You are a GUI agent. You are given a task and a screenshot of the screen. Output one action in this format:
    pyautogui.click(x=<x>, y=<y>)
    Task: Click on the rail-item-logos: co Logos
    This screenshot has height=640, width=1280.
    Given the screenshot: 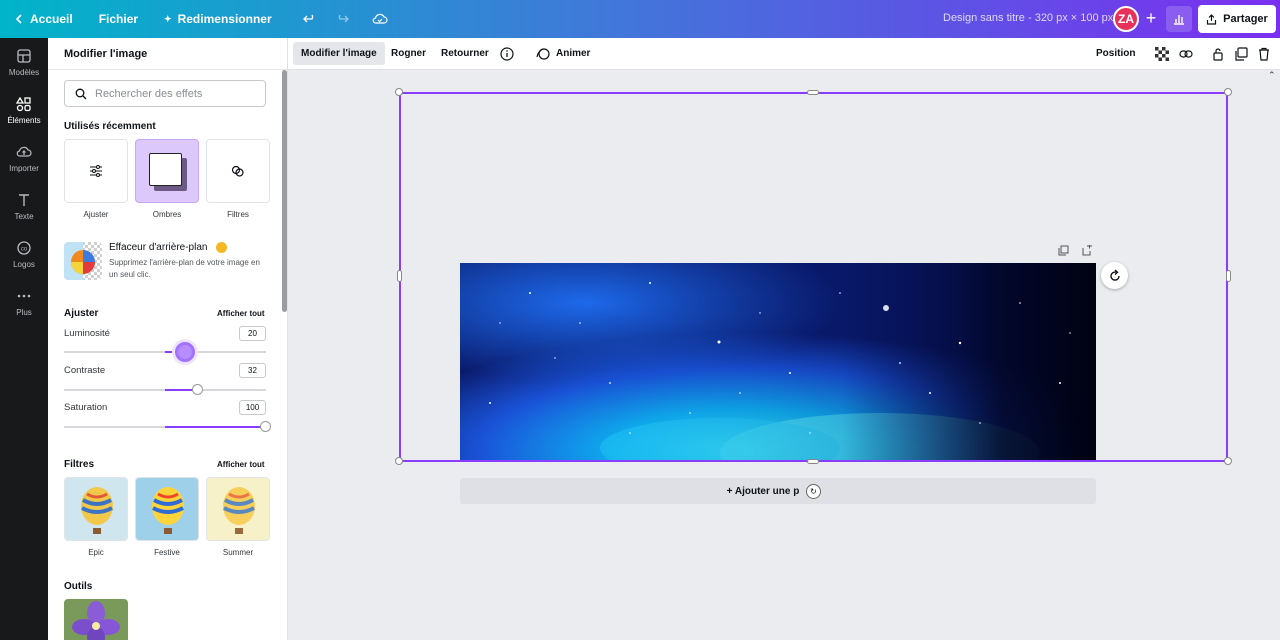 What is the action you would take?
    pyautogui.click(x=24, y=254)
    